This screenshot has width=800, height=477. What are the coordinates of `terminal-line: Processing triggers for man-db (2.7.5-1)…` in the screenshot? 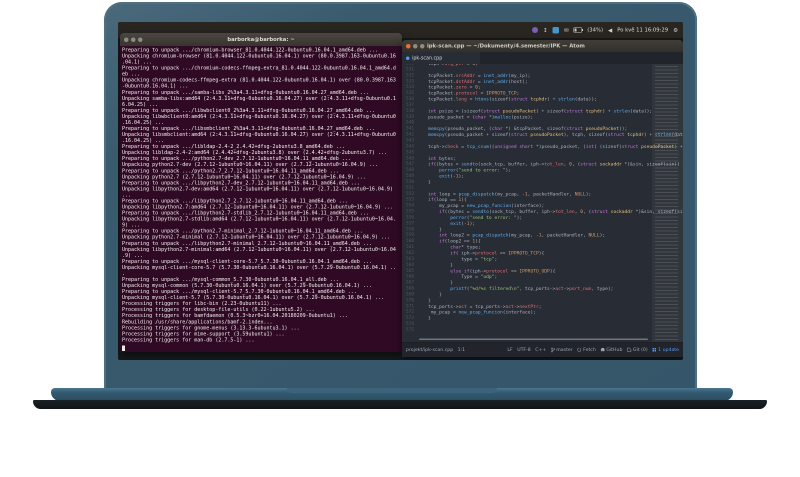 It's located at (188, 340).